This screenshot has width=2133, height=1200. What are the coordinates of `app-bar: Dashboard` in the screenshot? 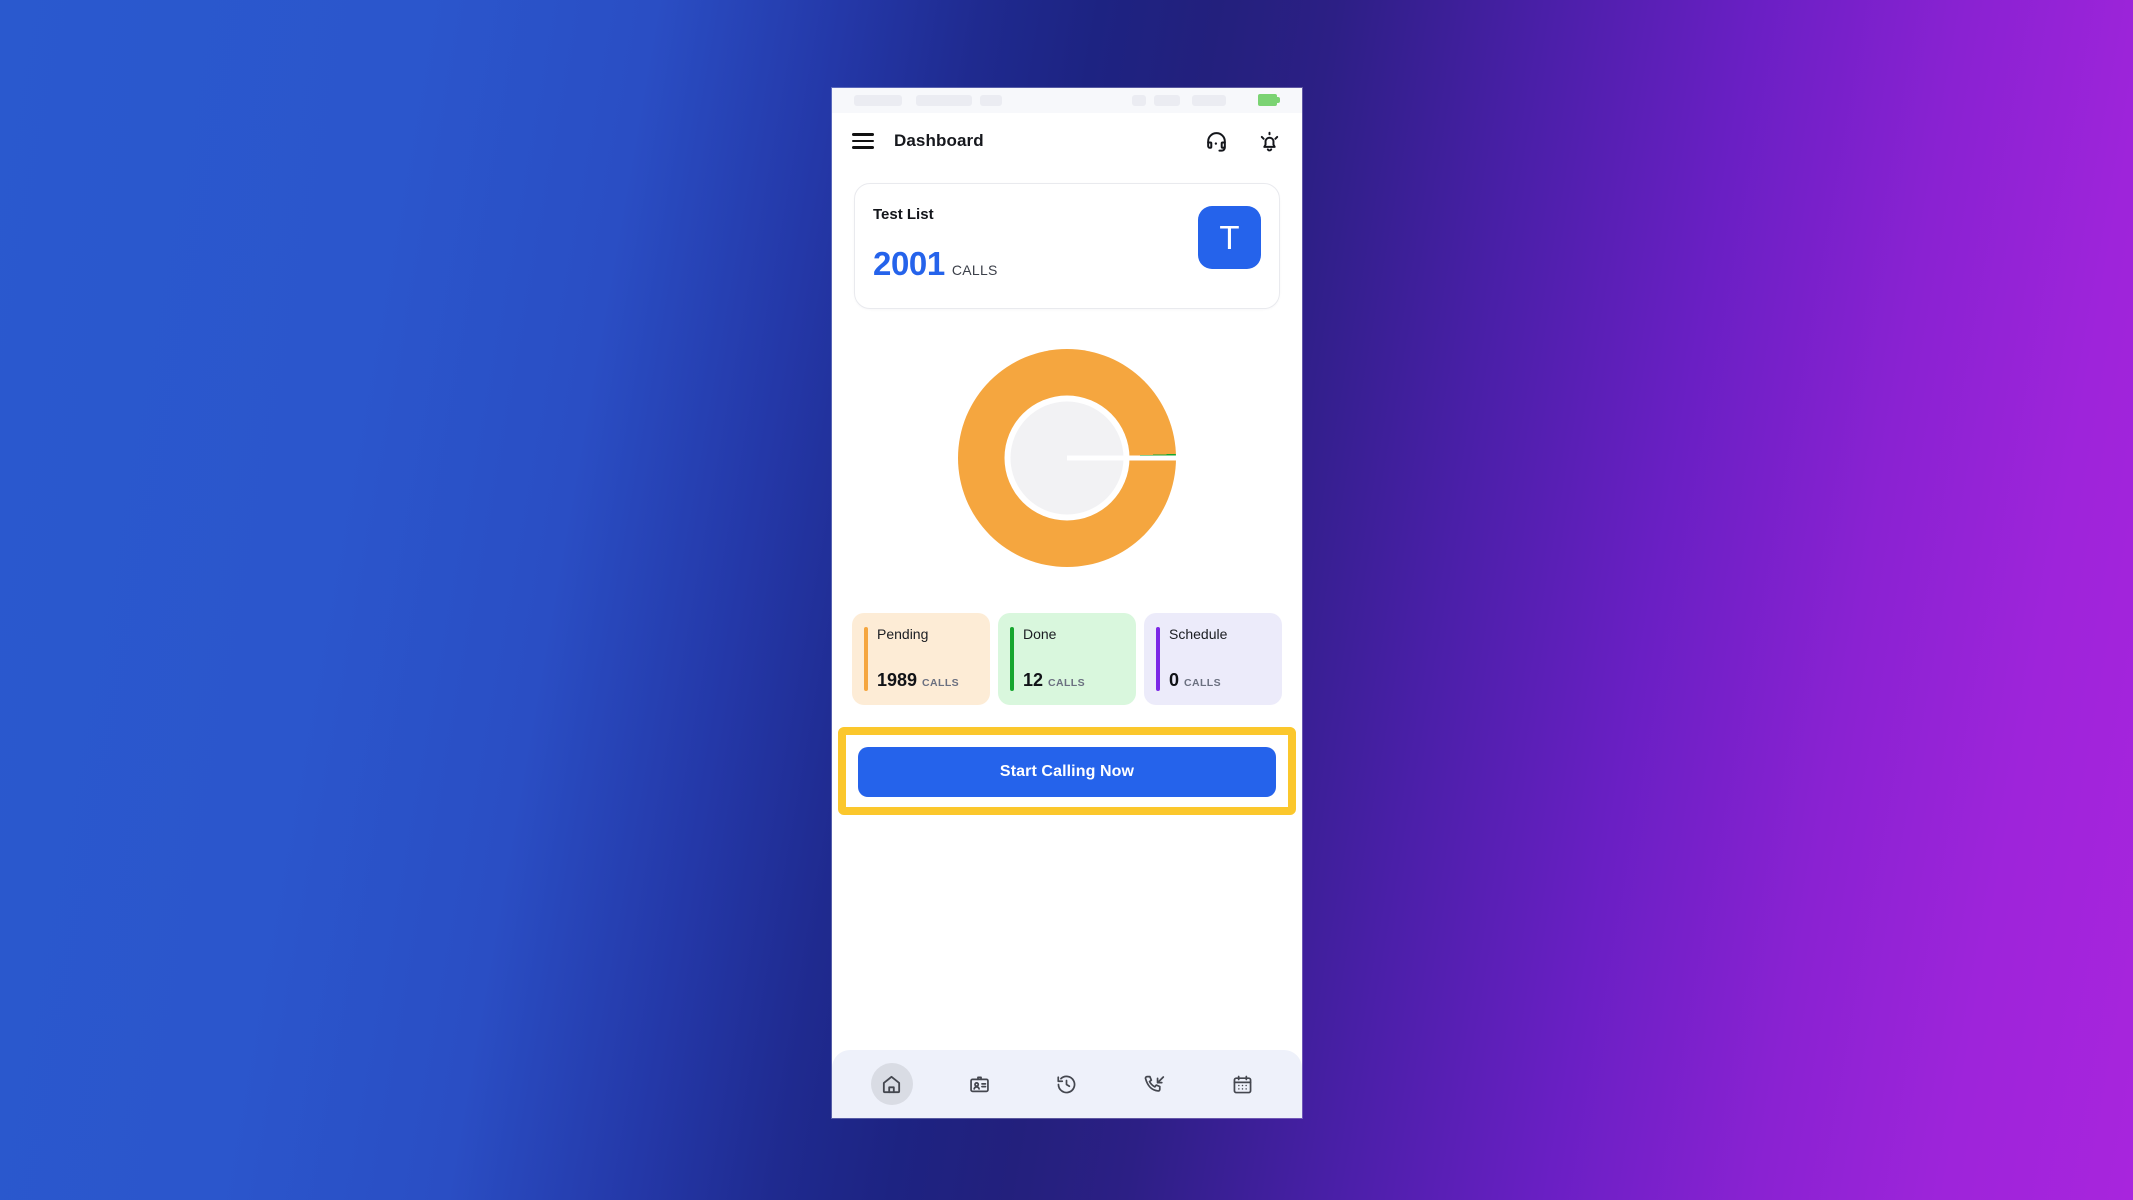 It's located at (1067, 141).